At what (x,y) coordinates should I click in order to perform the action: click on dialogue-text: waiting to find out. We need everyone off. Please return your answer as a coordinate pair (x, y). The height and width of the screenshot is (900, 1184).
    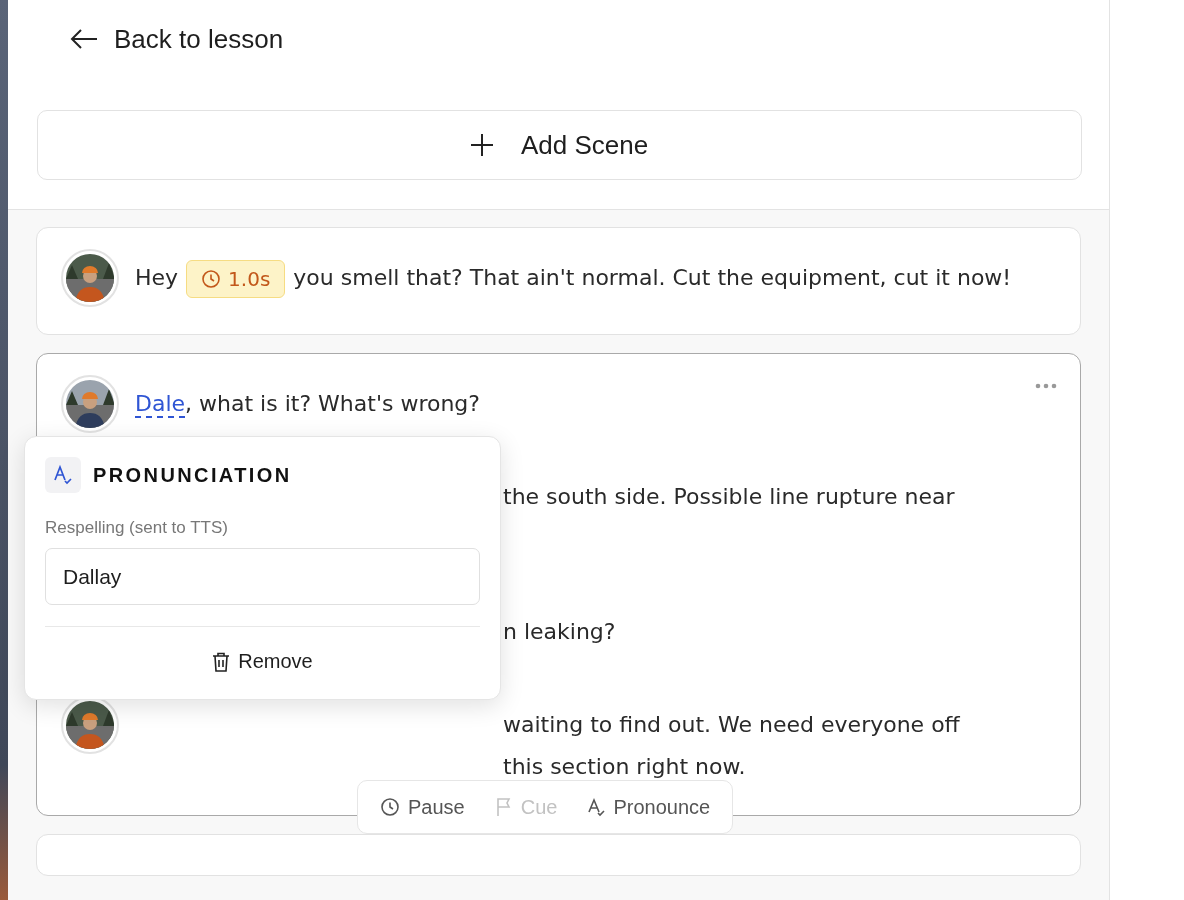
    Looking at the image, I should click on (731, 724).